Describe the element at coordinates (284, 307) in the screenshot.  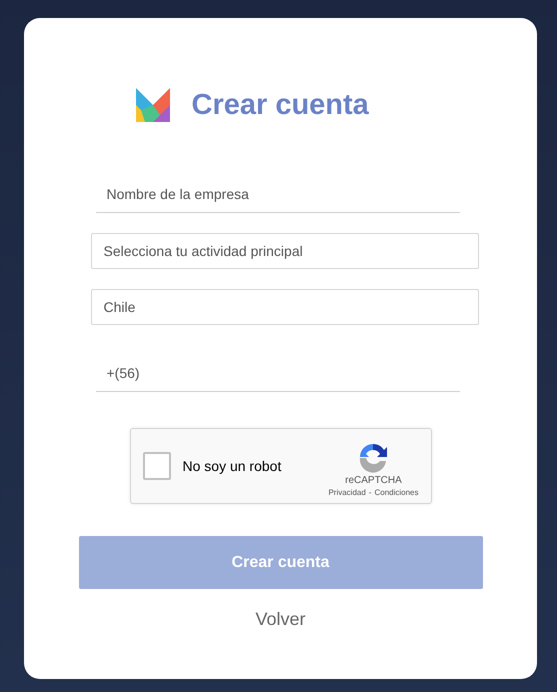
I see `input-field: Chile` at that location.